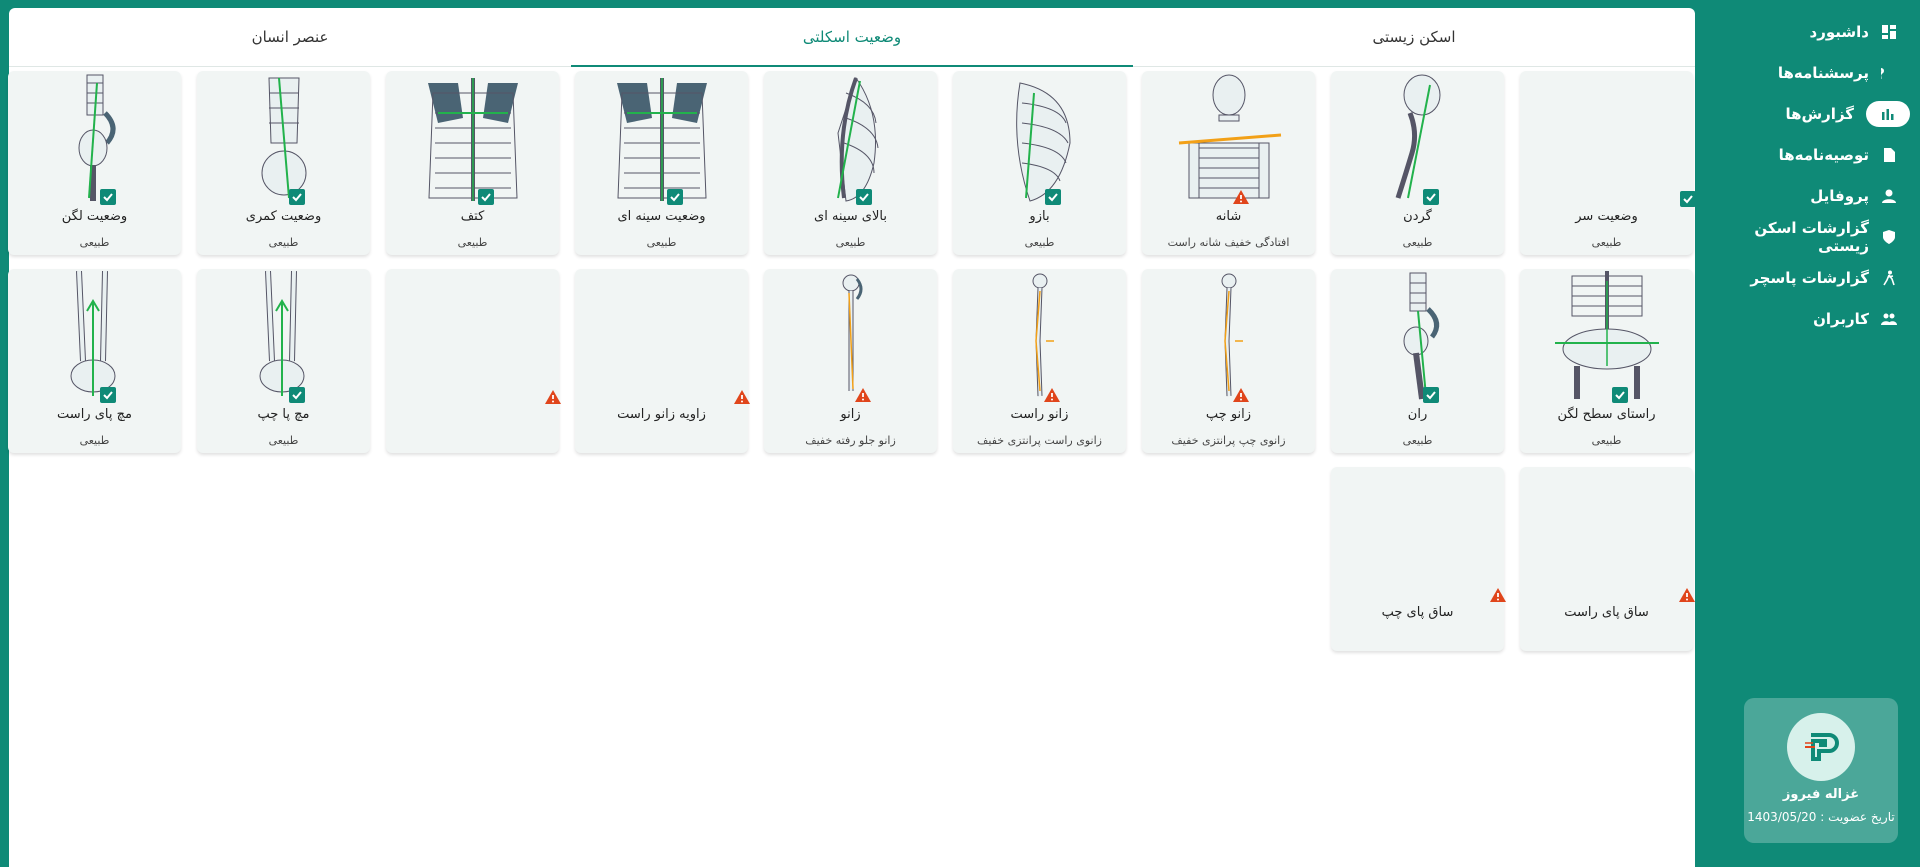  I want to click on logo-icon, so click(1822, 747).